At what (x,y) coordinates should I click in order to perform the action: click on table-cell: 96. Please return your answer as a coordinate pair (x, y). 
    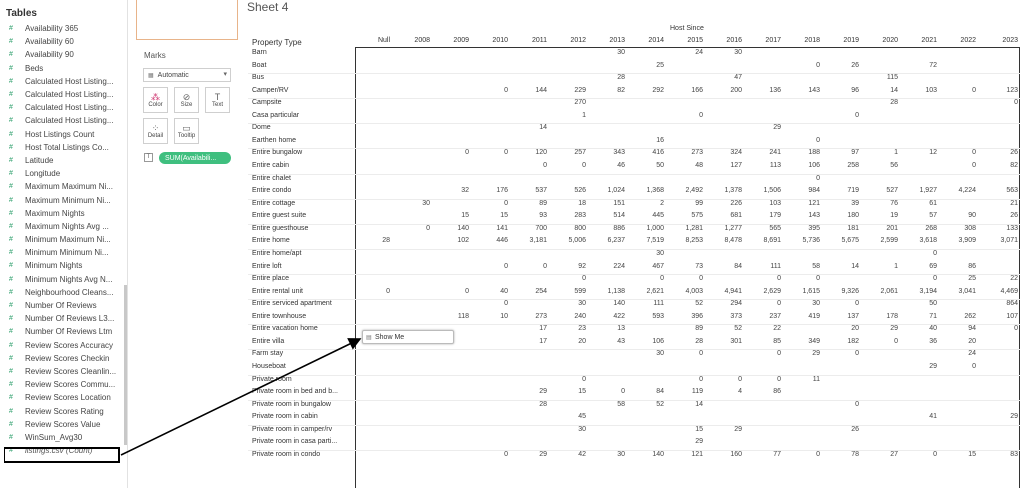
    Looking at the image, I should click on (844, 90).